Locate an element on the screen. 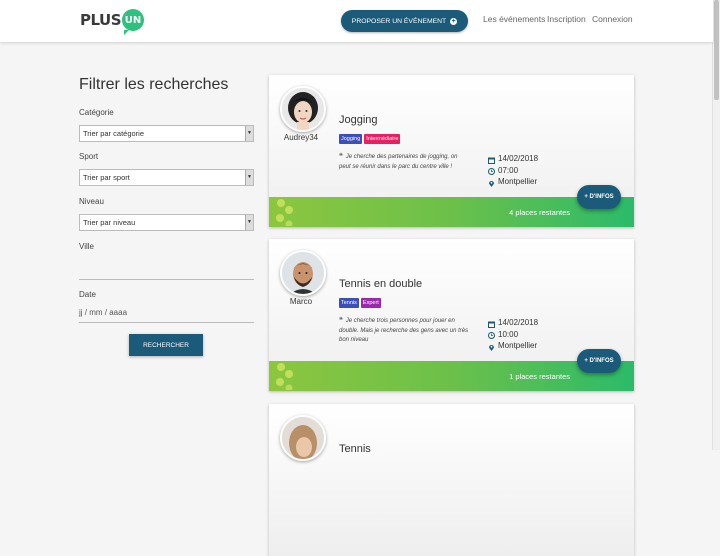  tag-level: Expert is located at coordinates (370, 303).